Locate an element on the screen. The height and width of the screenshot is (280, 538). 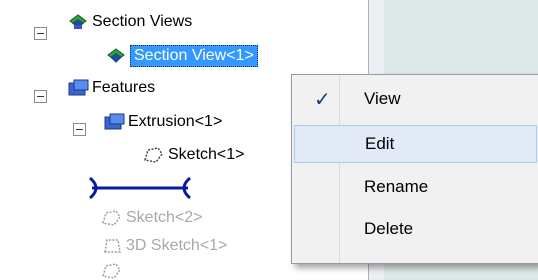
tree-item-section-view-1: Section View<1> is located at coordinates (181, 56).